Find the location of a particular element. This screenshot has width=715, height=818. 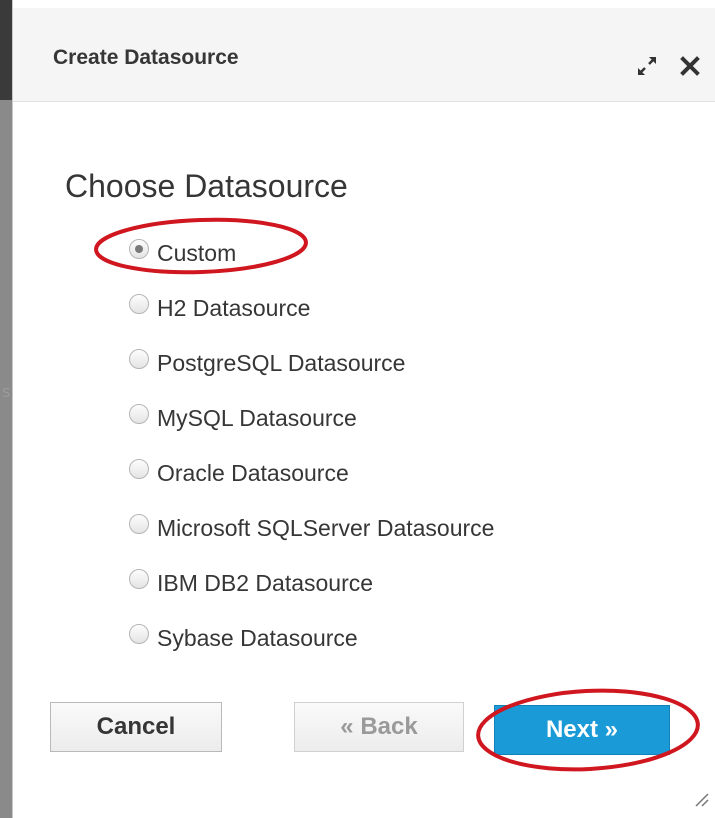

radio-option-mysql: MySQL Datasource is located at coordinates (311, 418).